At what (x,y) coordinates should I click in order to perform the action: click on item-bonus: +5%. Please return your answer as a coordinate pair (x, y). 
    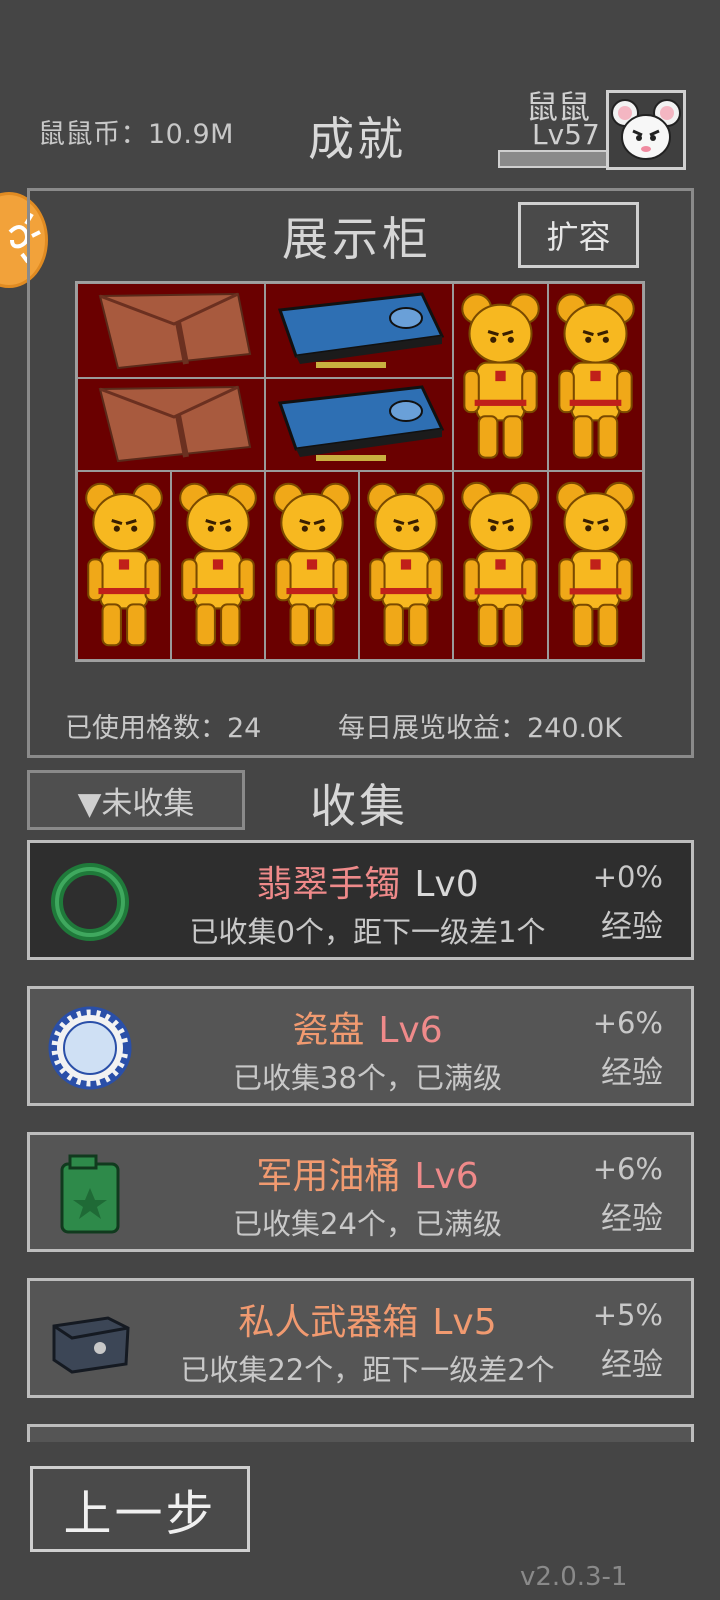
    Looking at the image, I should click on (627, 1315).